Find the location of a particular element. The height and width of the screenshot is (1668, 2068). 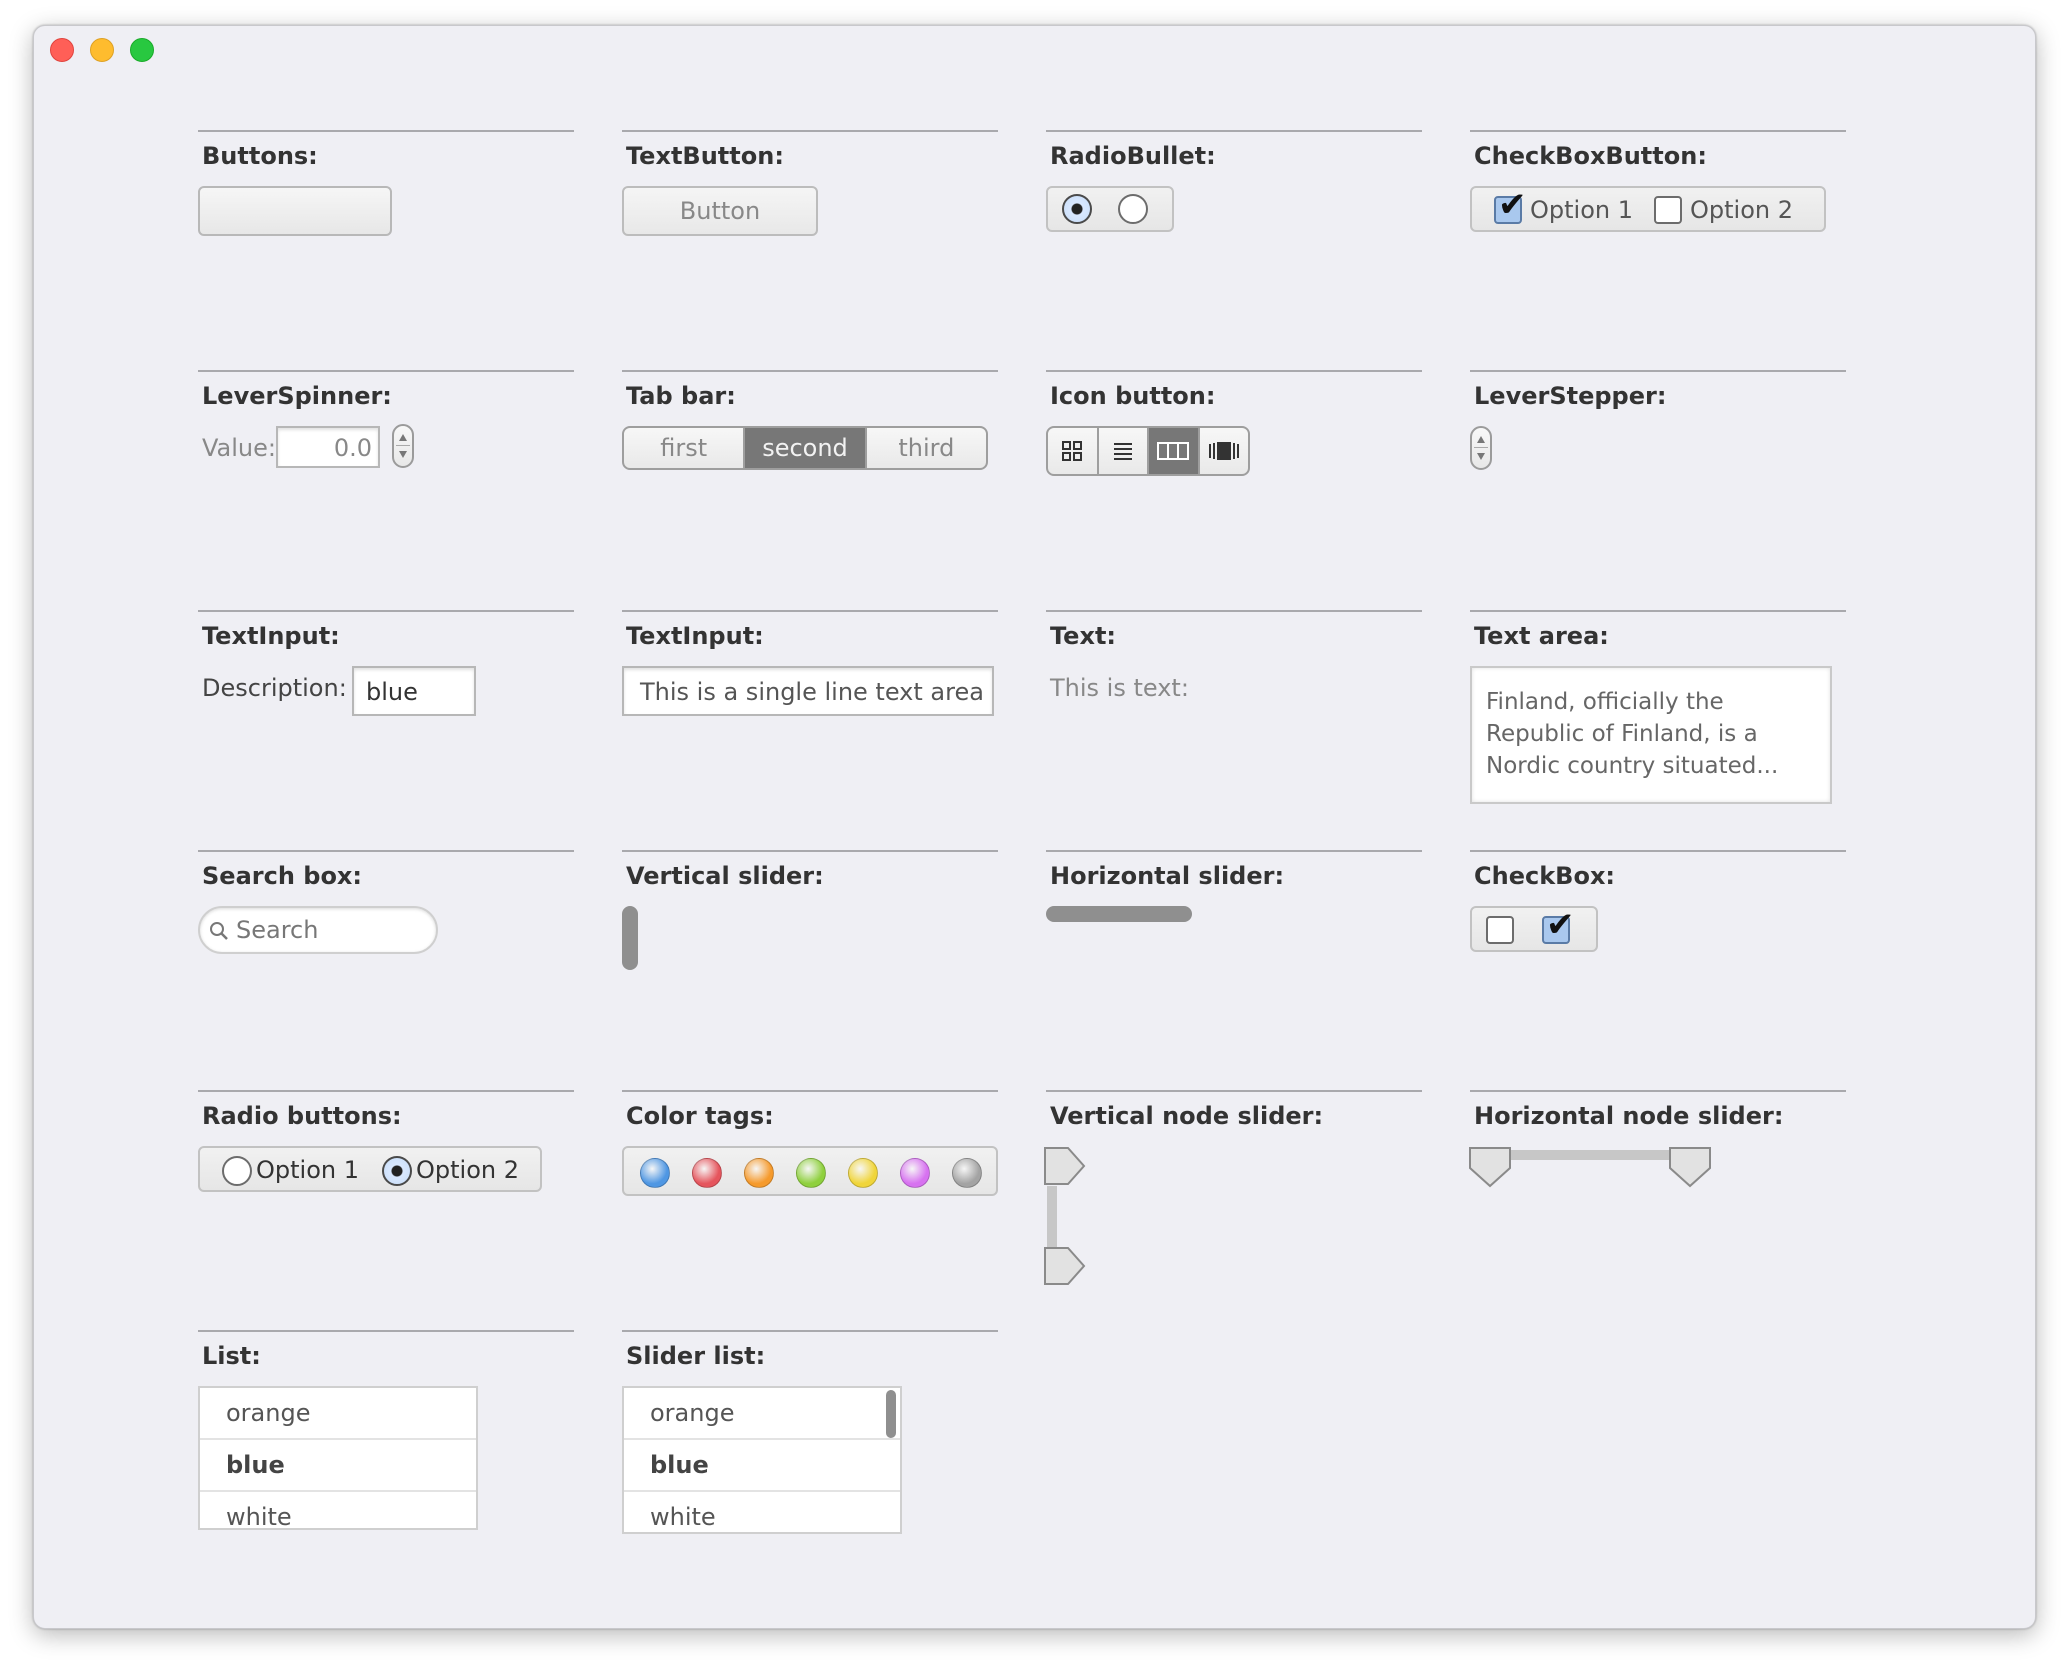

text-button: Button is located at coordinates (720, 211).